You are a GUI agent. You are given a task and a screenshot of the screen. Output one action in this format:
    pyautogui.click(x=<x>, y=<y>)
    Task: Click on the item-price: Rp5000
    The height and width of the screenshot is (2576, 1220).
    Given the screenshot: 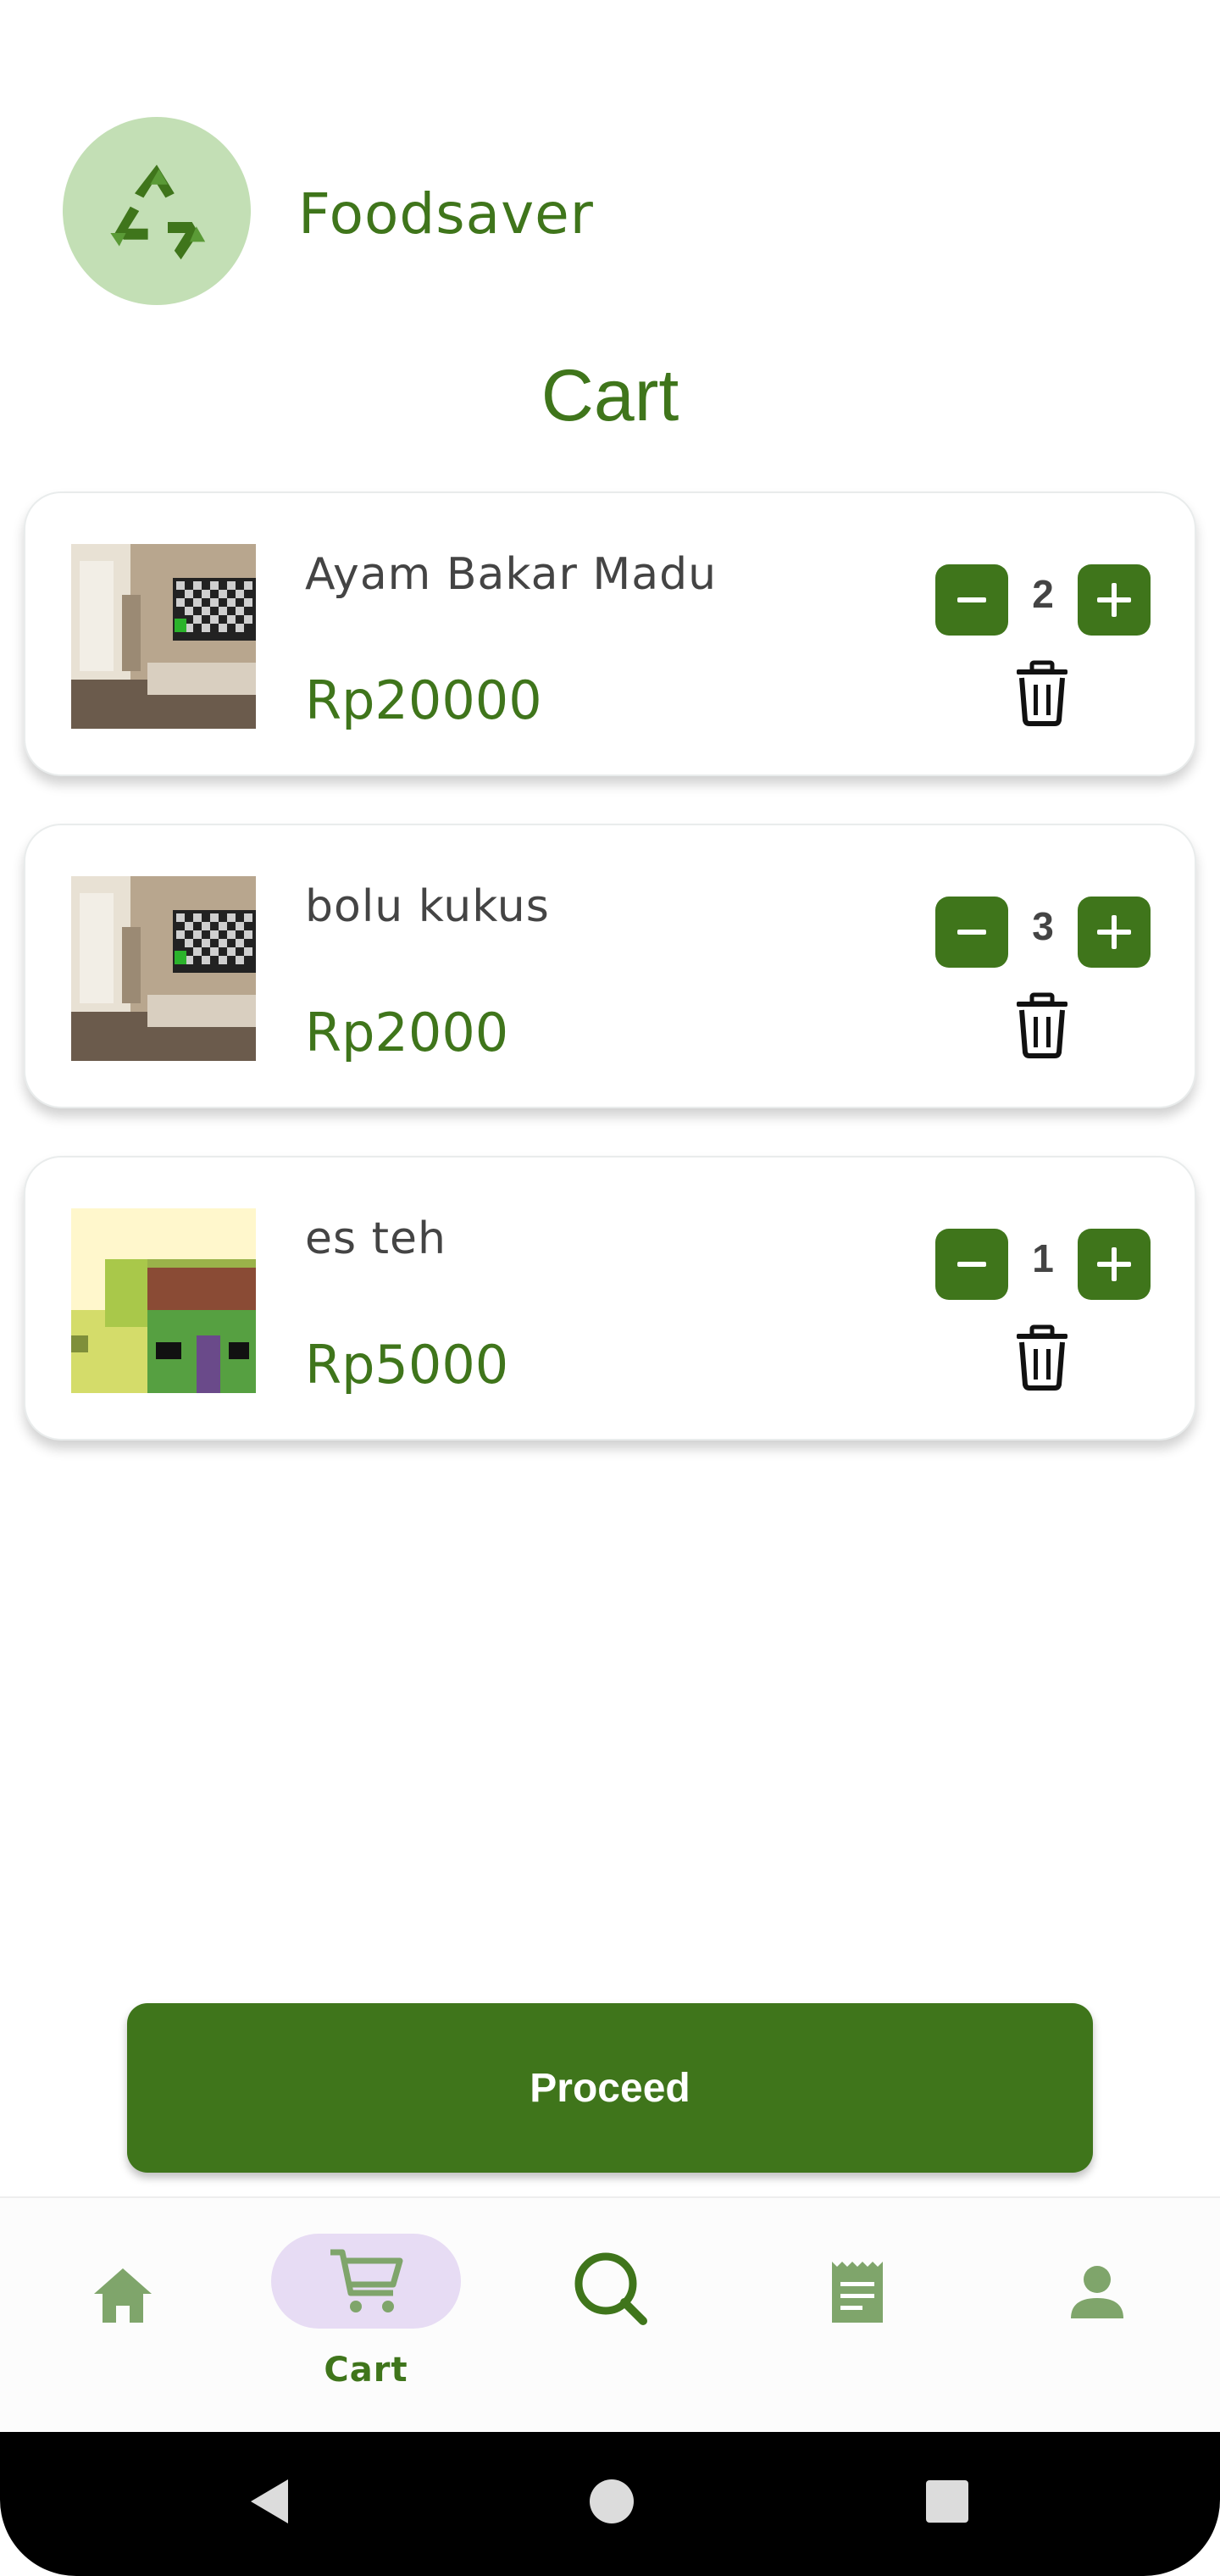 What is the action you would take?
    pyautogui.click(x=407, y=1365)
    